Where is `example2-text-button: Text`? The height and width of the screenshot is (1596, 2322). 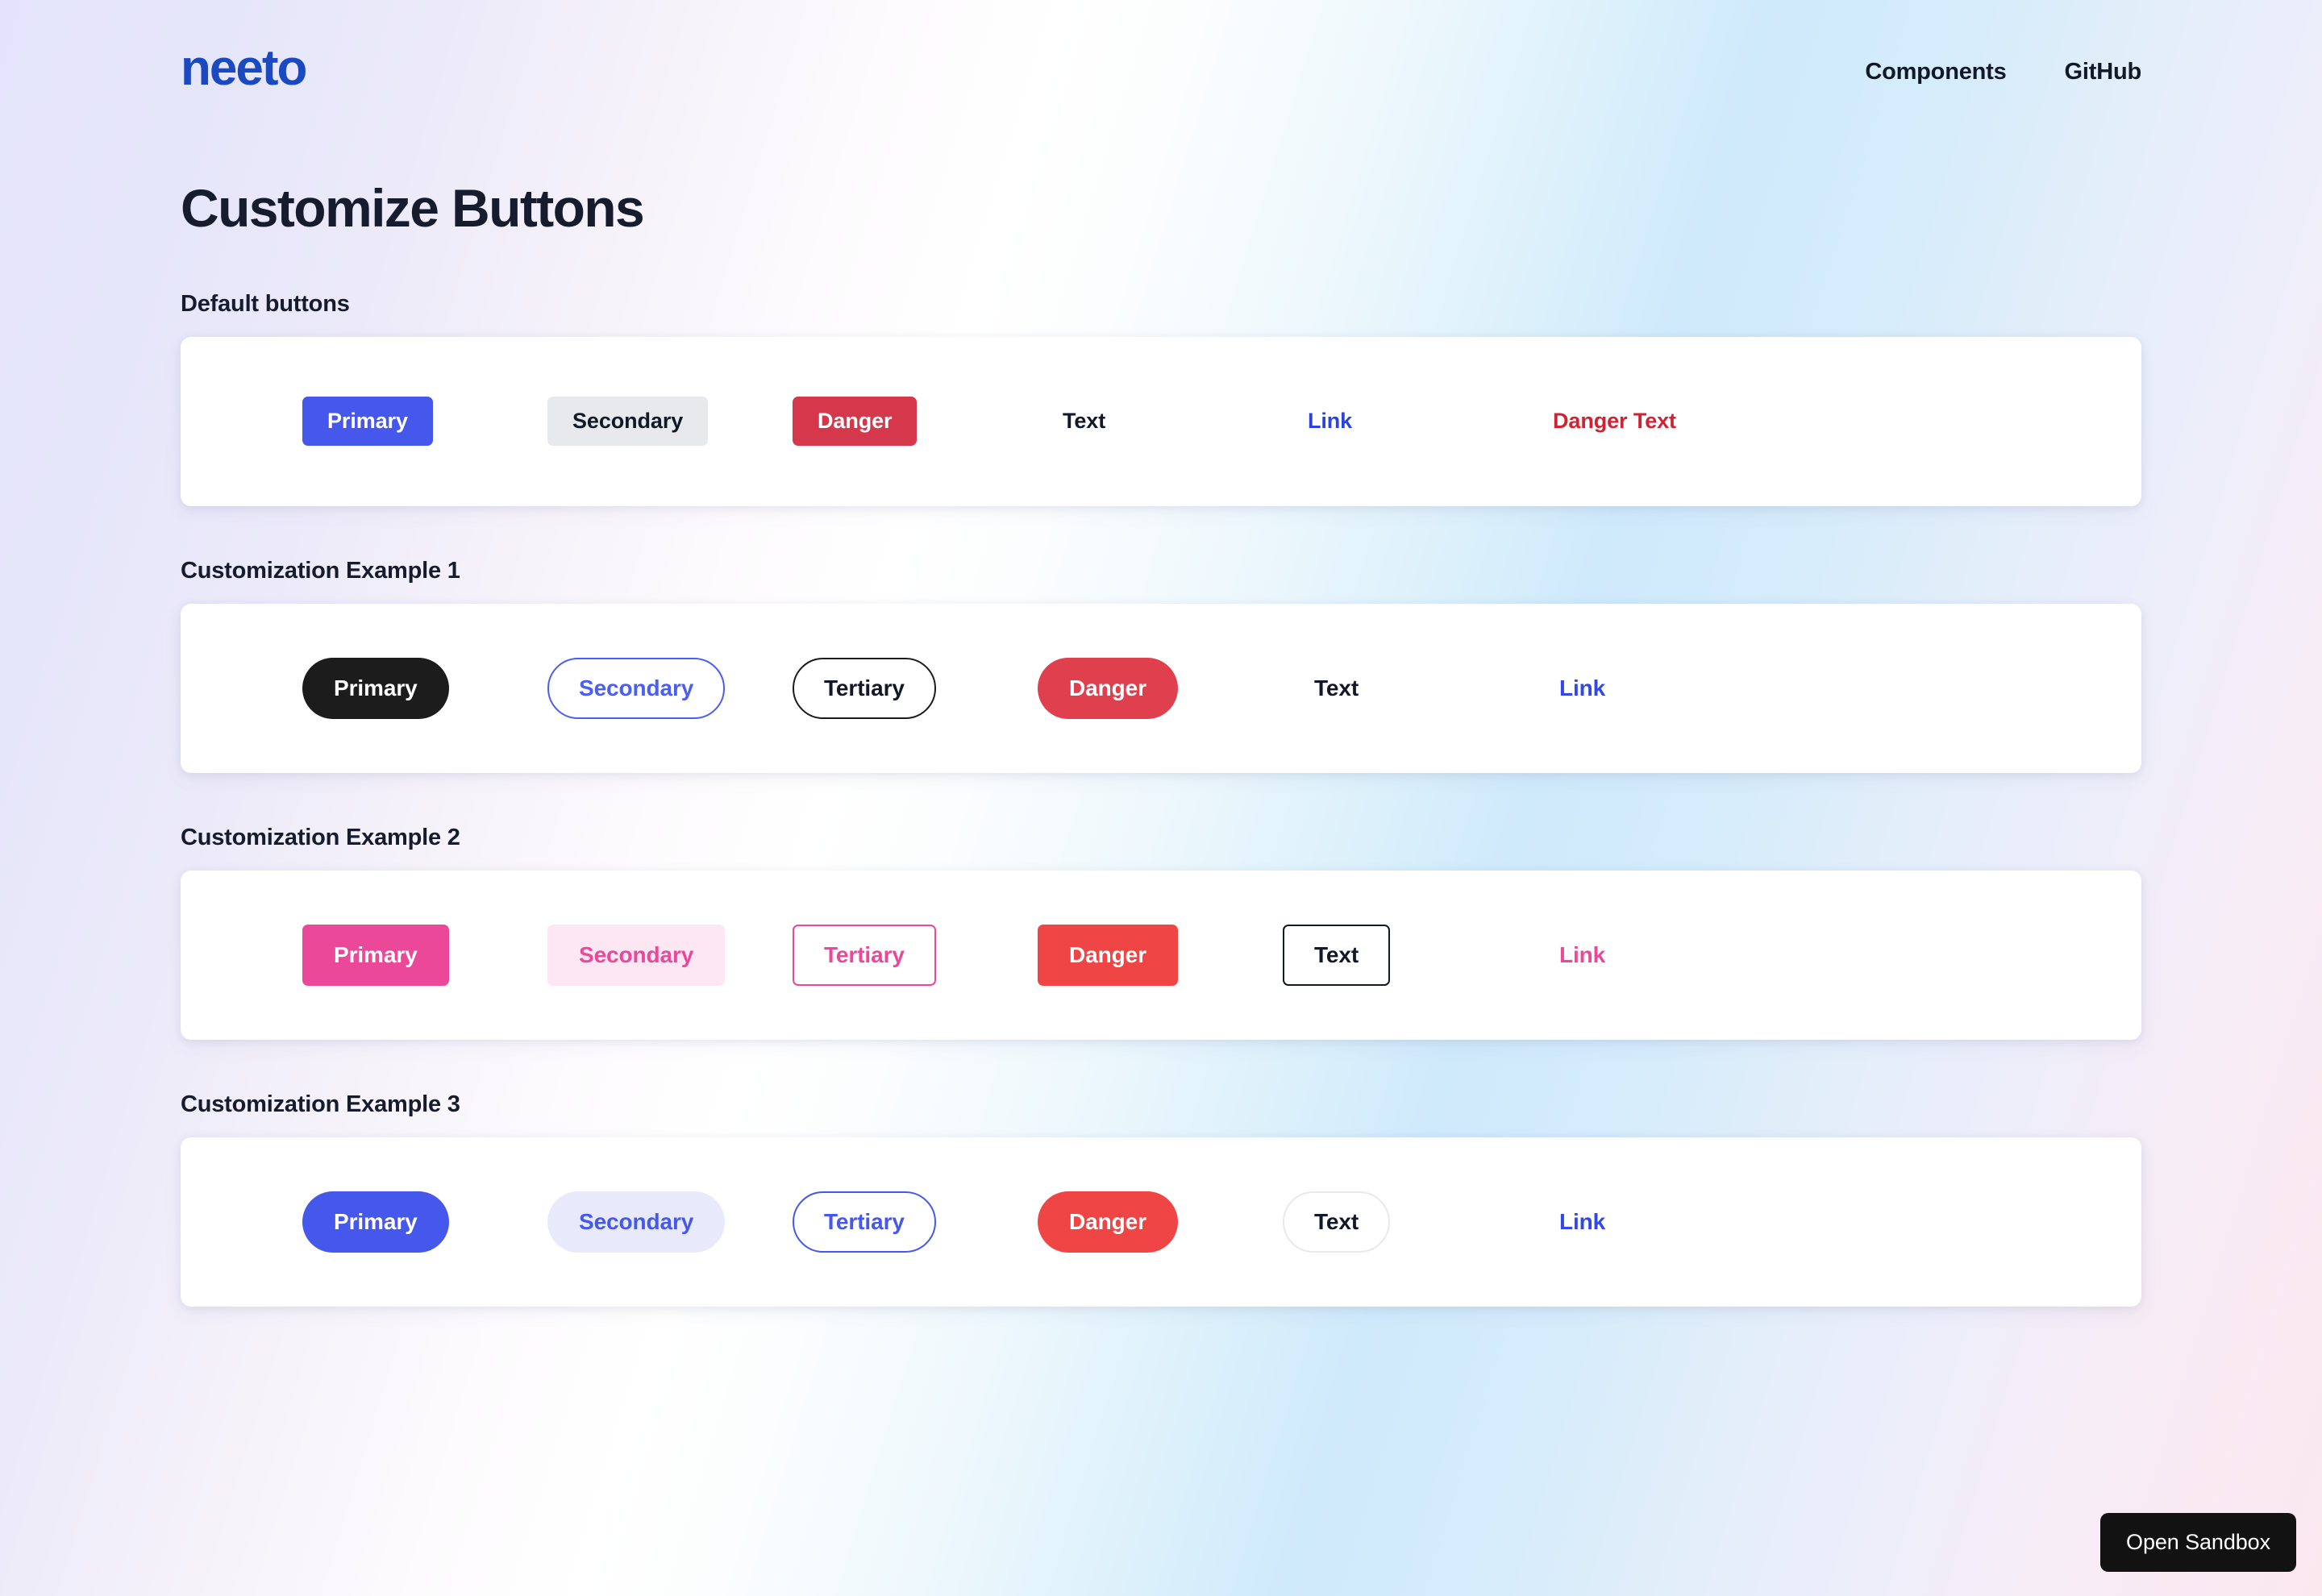 example2-text-button: Text is located at coordinates (1337, 955).